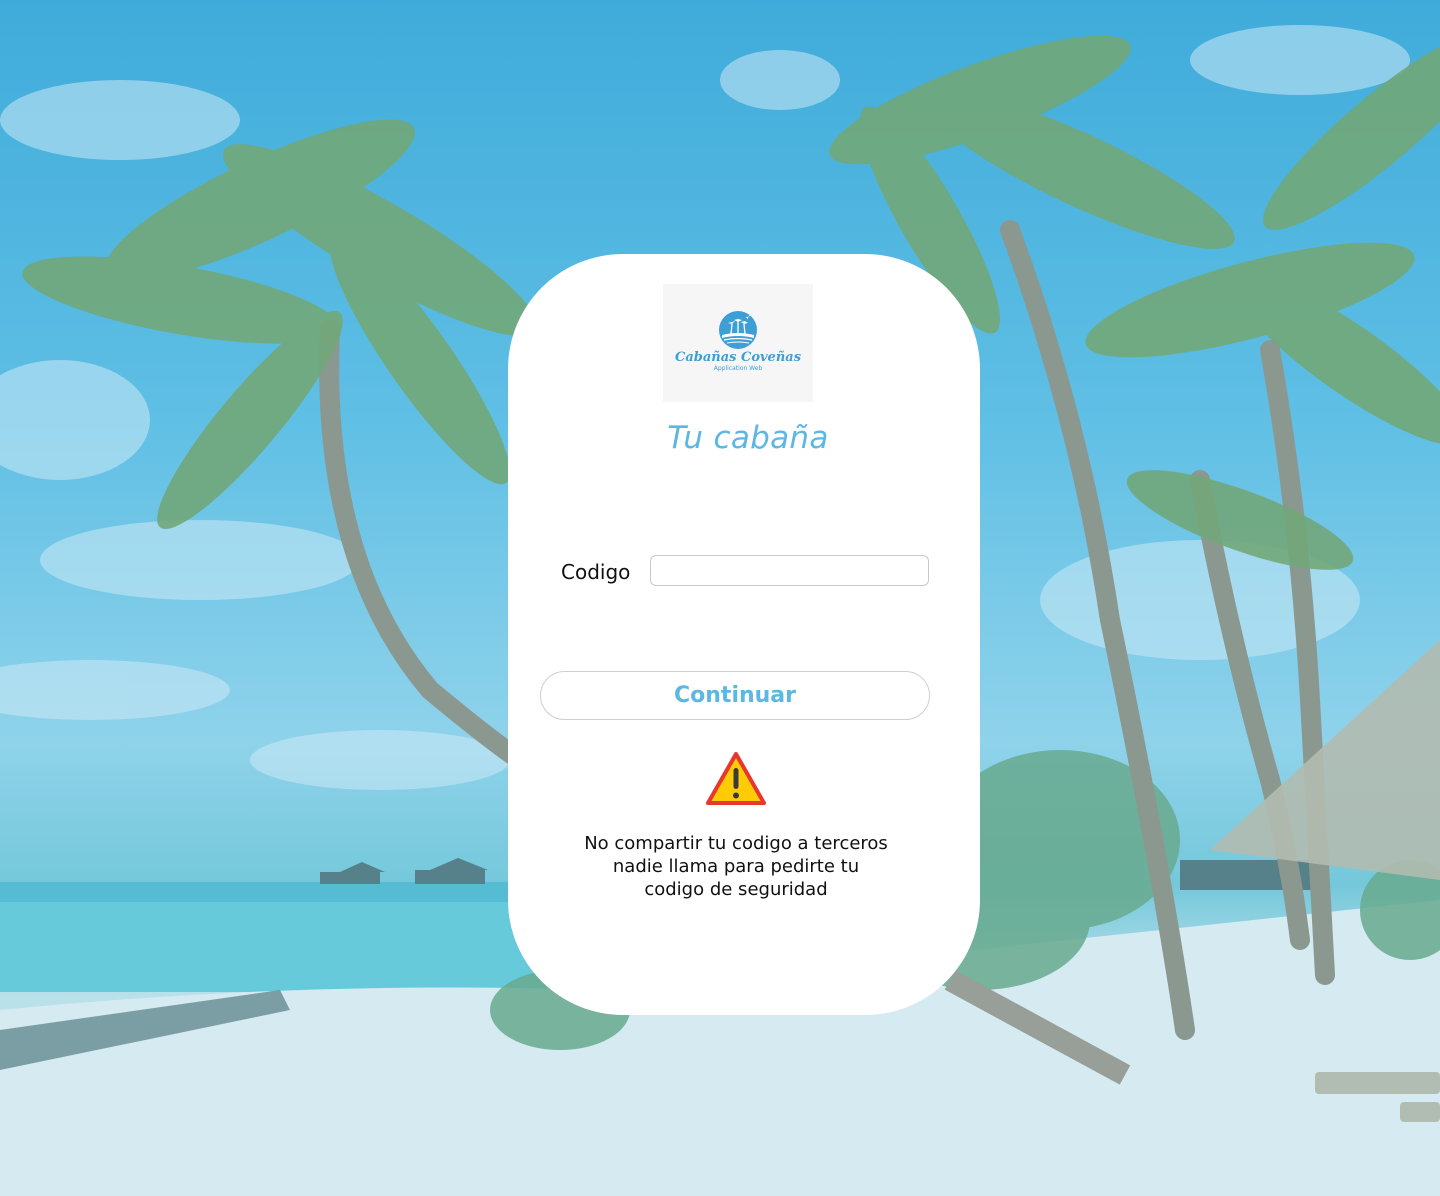  What do you see at coordinates (736, 778) in the screenshot?
I see `warning-triangle-icon` at bounding box center [736, 778].